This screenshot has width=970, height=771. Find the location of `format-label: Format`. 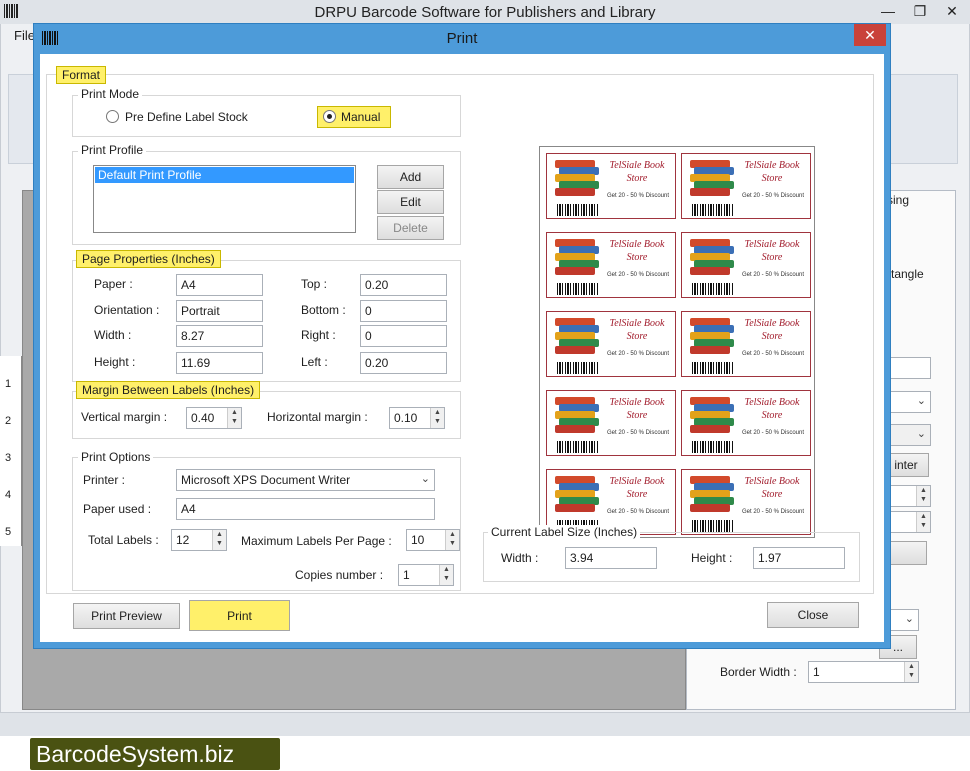

format-label: Format is located at coordinates (81, 75).